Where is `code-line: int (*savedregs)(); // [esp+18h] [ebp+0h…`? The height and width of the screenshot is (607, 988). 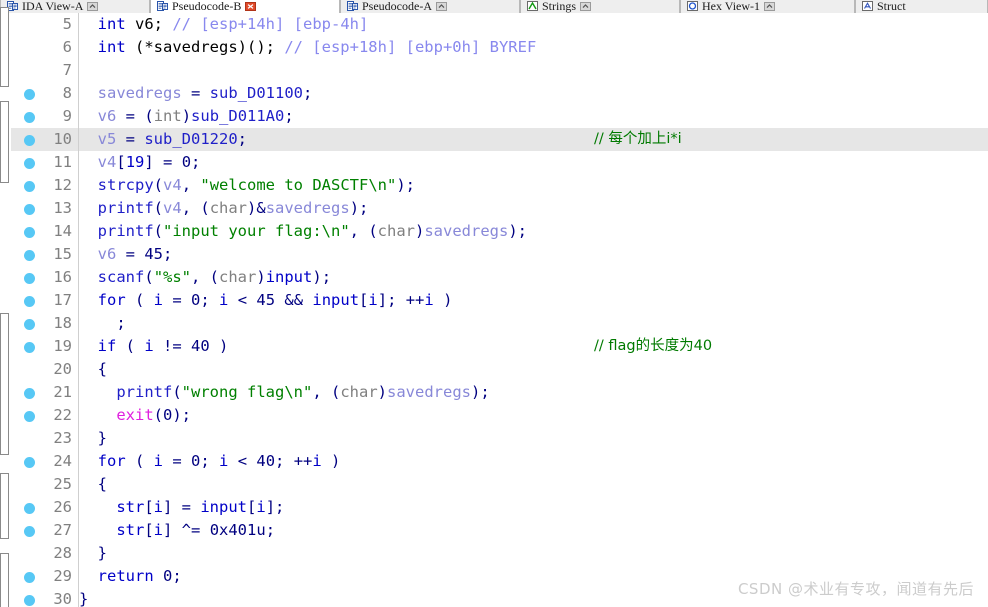 code-line: int (*savedregs)(); // [esp+18h] [ebp+0h… is located at coordinates (533, 47).